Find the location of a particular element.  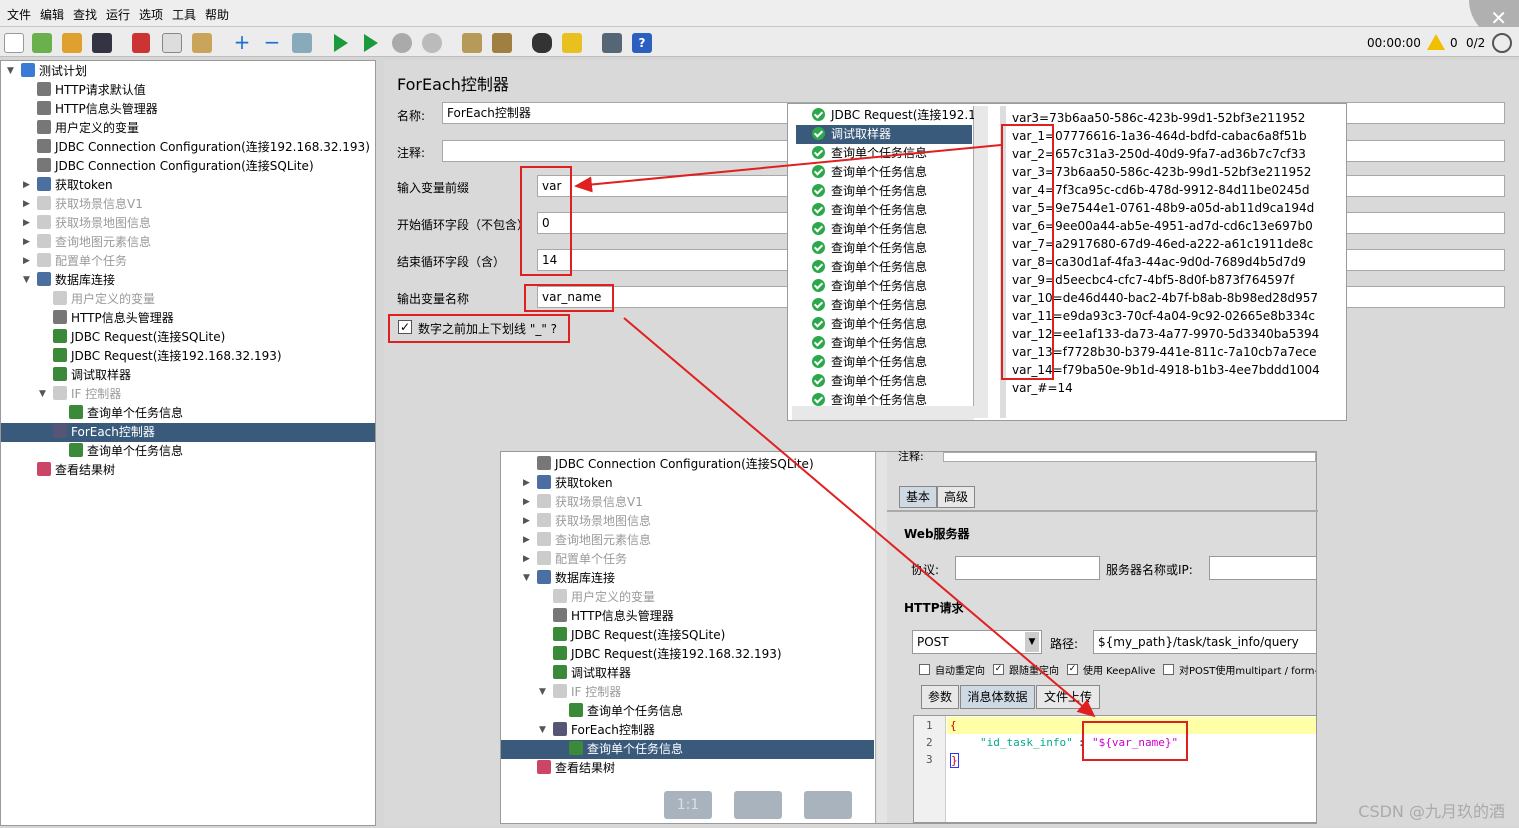

arrow-vars-to-prefix is located at coordinates (788, 168).